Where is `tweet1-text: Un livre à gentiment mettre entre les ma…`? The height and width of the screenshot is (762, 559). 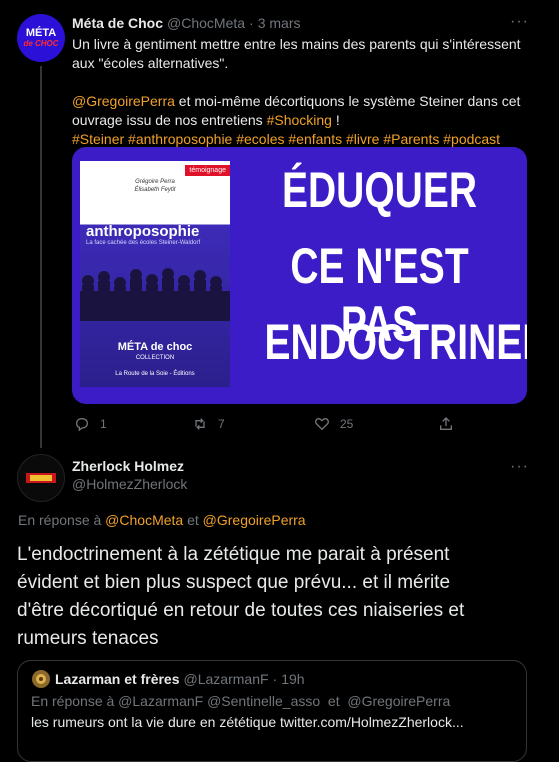
tweet1-text: Un livre à gentiment mettre entre les ma… is located at coordinates (307, 92).